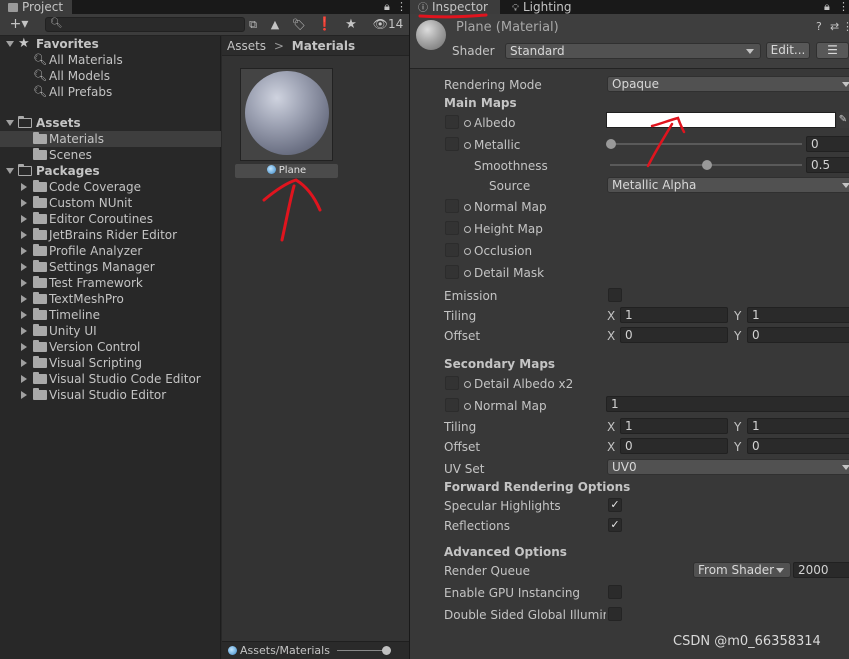 This screenshot has width=849, height=659. Describe the element at coordinates (727, 404) in the screenshot. I see `secondary-normal-scale-field: 1` at that location.